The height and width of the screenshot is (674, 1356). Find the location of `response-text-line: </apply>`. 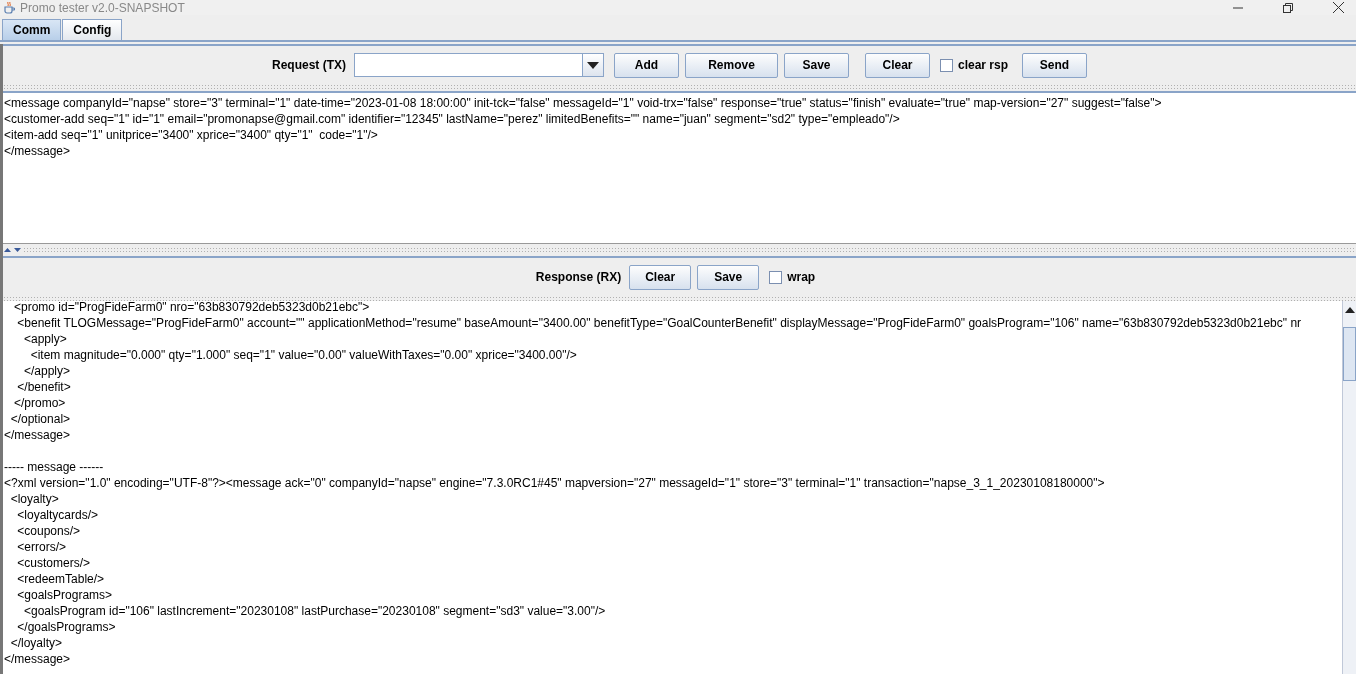

response-text-line: </apply> is located at coordinates (47, 371).